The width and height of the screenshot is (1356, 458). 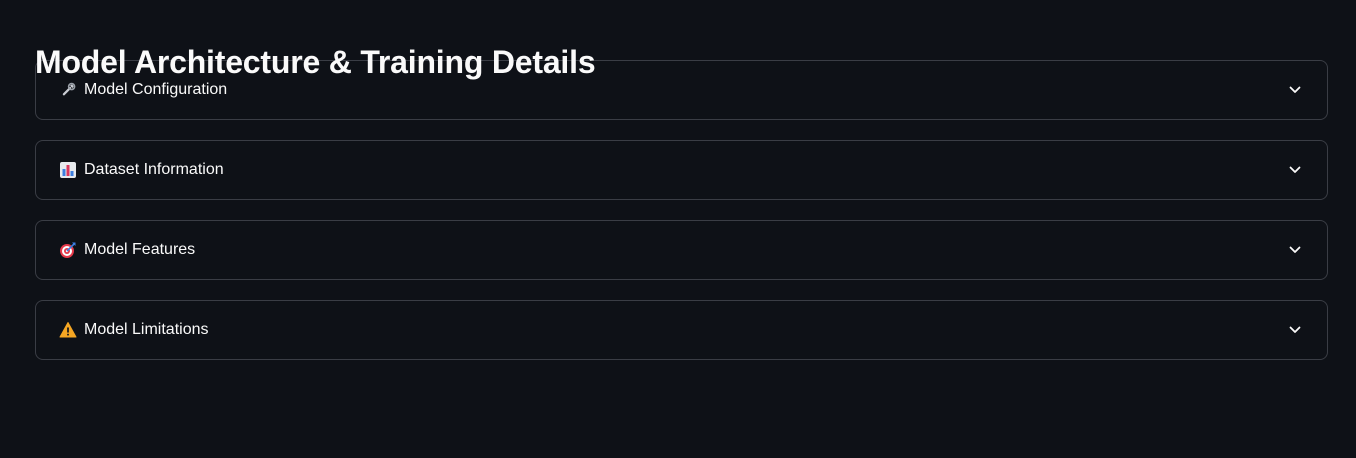 I want to click on expander-model-features: Model Features, so click(x=681, y=250).